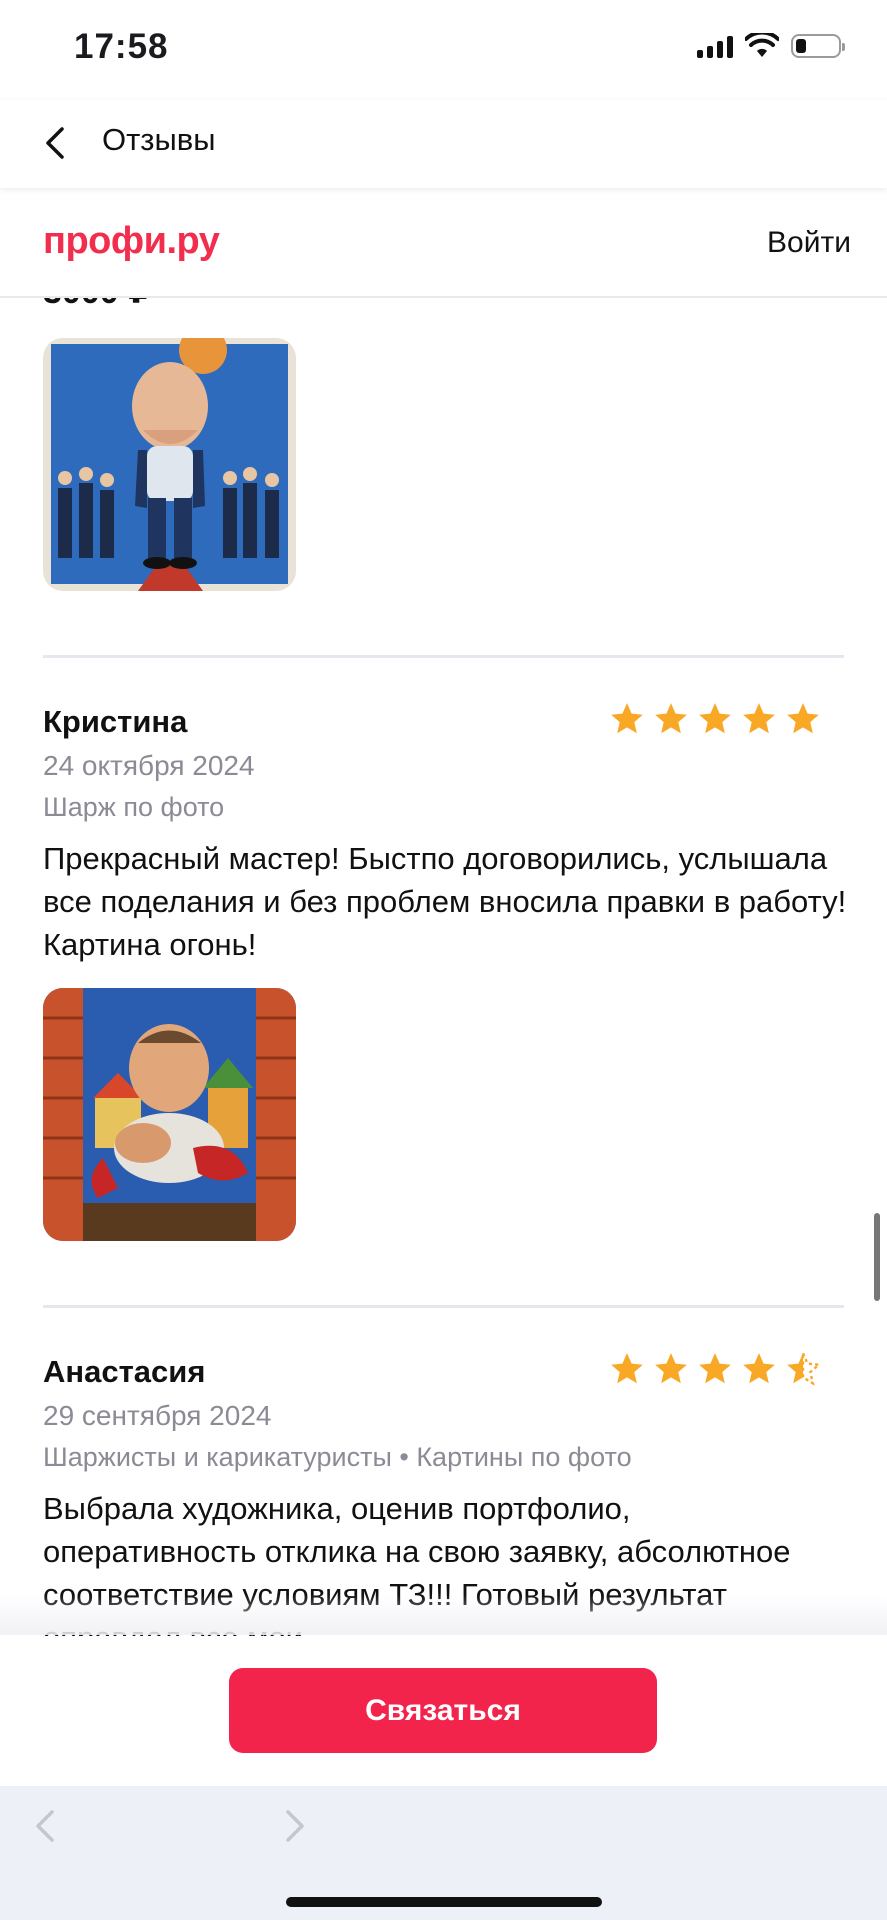  I want to click on price-peek: 3000 ₽, so click(97, 304).